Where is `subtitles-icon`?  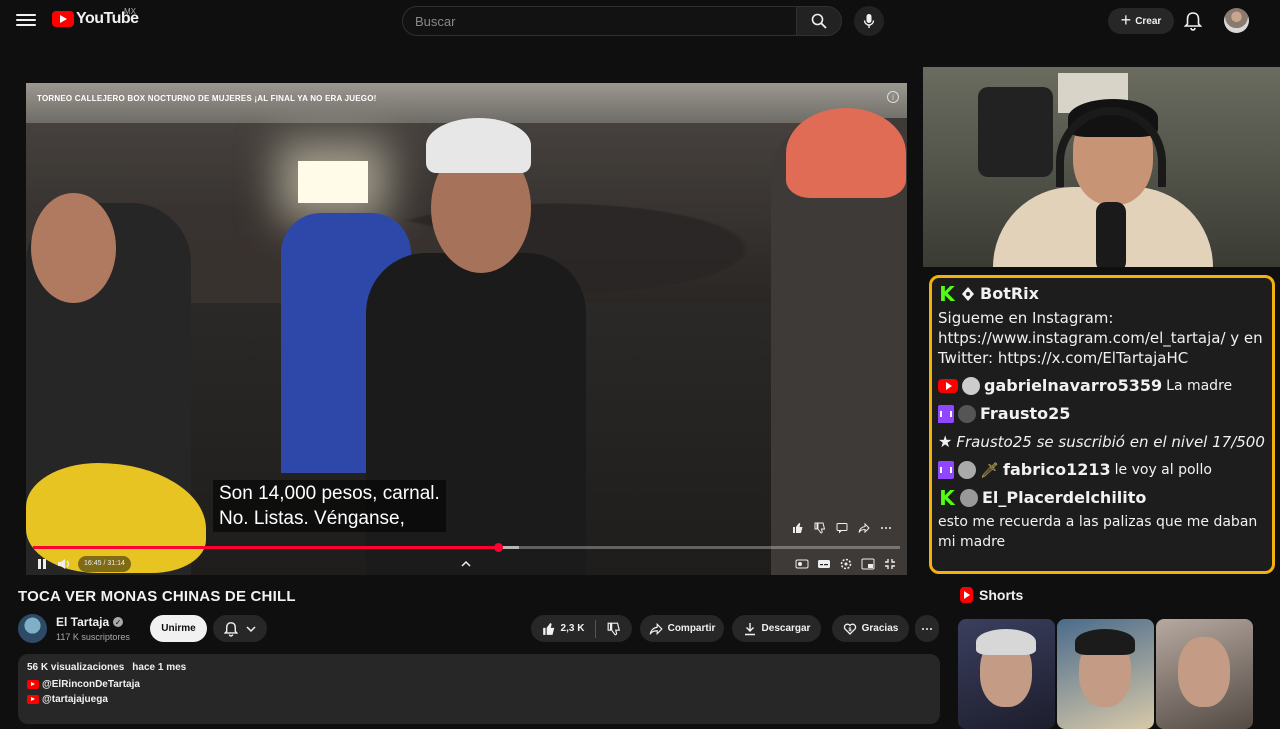
subtitles-icon is located at coordinates (824, 564).